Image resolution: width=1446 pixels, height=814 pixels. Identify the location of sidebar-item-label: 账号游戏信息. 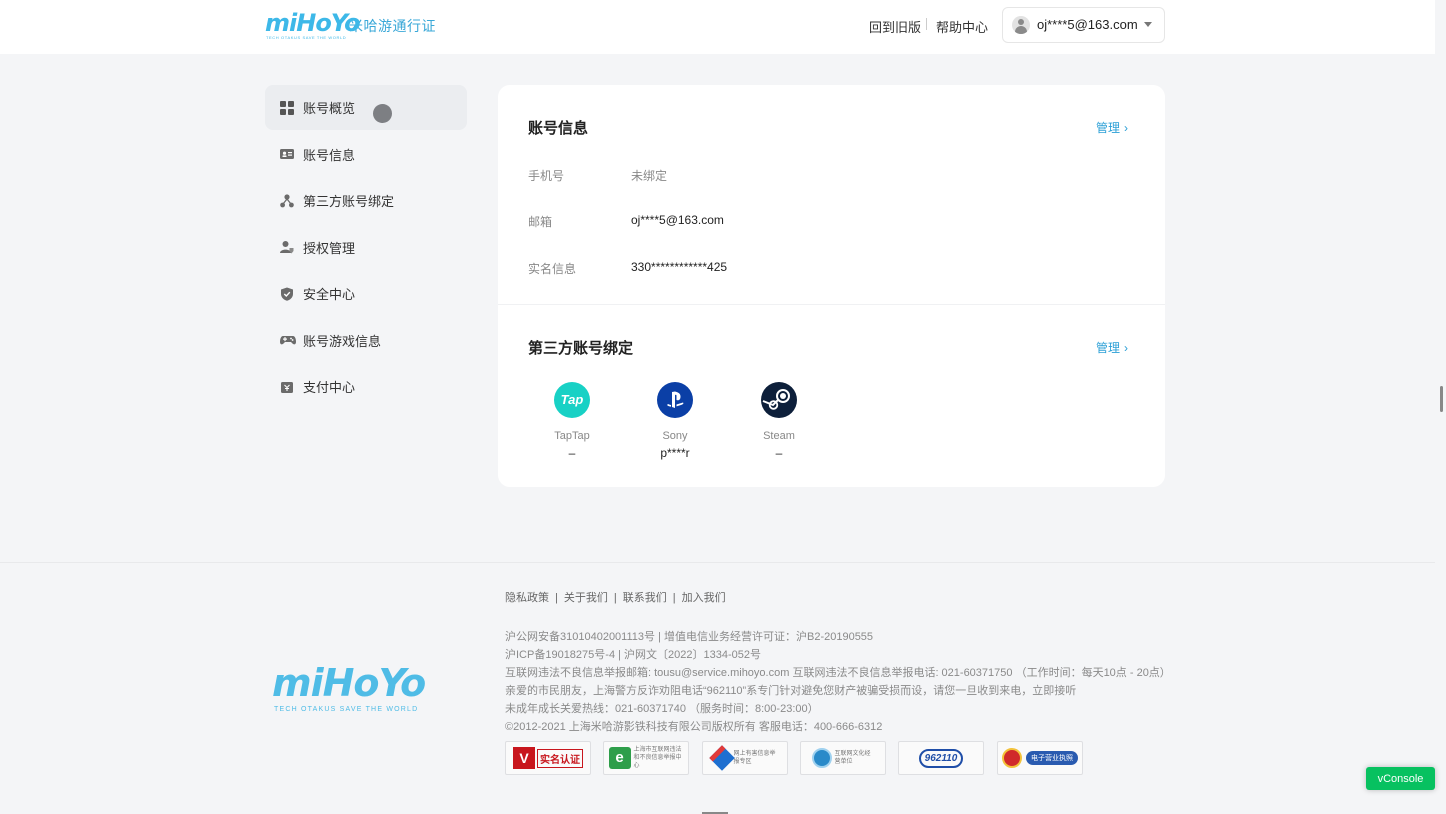
(342, 341).